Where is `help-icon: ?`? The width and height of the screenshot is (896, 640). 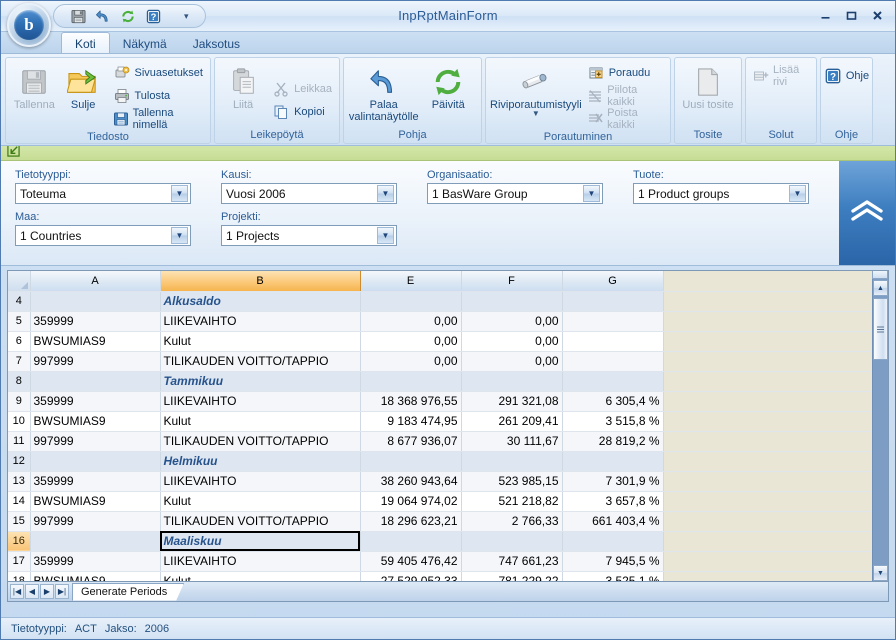
help-icon: ? is located at coordinates (153, 16).